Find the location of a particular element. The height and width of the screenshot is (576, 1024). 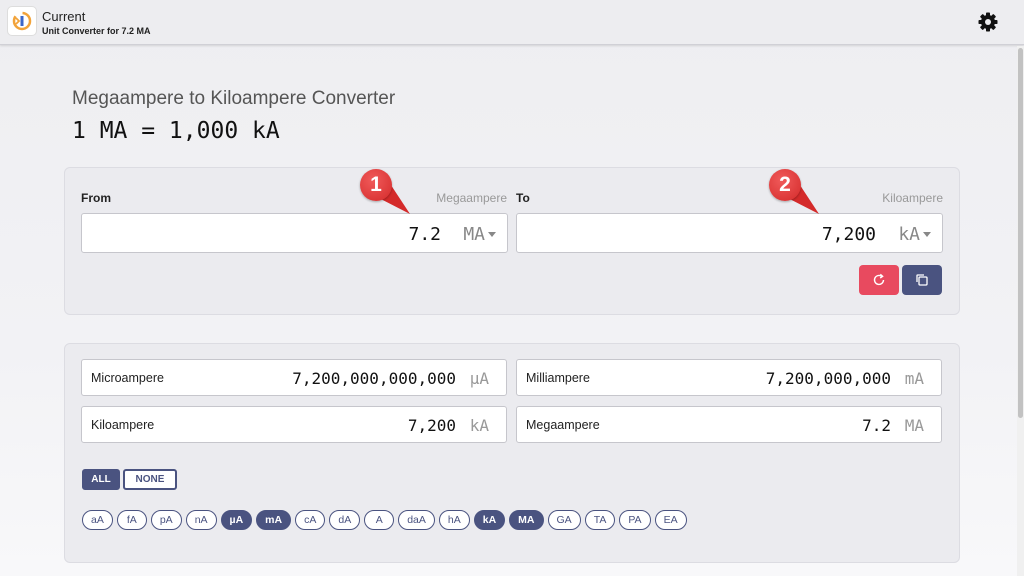

unit-chip: kA is located at coordinates (489, 520).